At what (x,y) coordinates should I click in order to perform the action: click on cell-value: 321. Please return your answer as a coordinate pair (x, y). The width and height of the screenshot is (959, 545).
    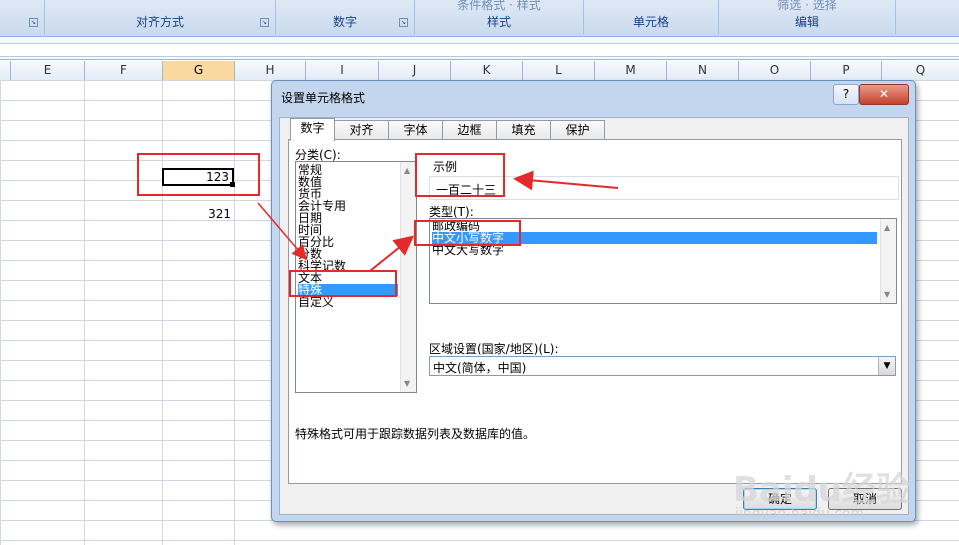
    Looking at the image, I should click on (219, 214).